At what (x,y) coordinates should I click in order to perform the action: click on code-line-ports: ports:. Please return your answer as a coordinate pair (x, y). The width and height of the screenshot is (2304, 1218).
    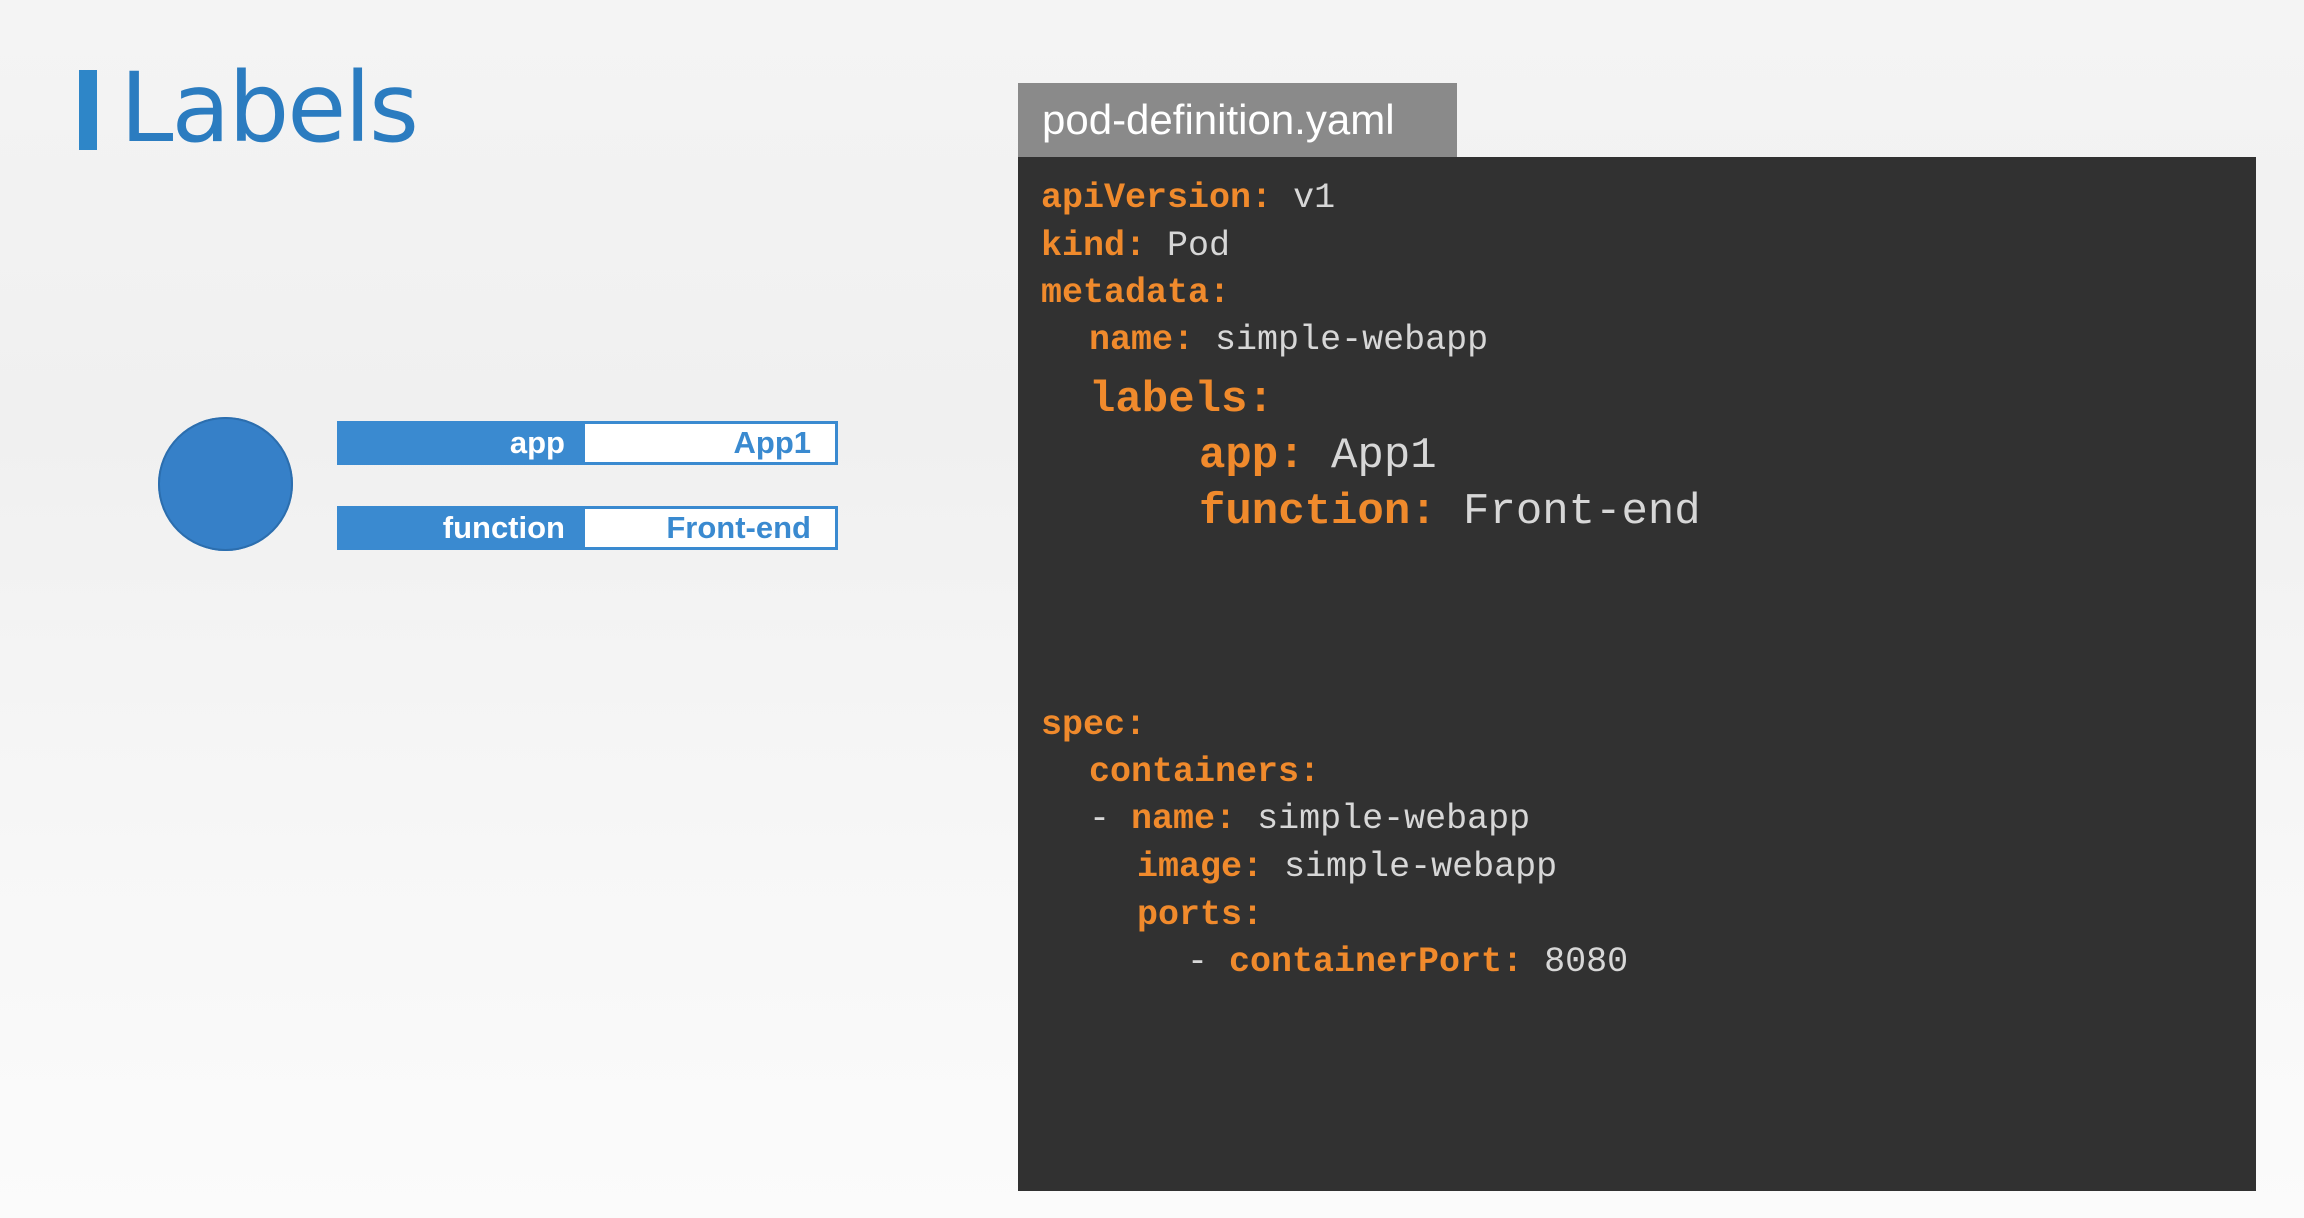
    Looking at the image, I should click on (1200, 915).